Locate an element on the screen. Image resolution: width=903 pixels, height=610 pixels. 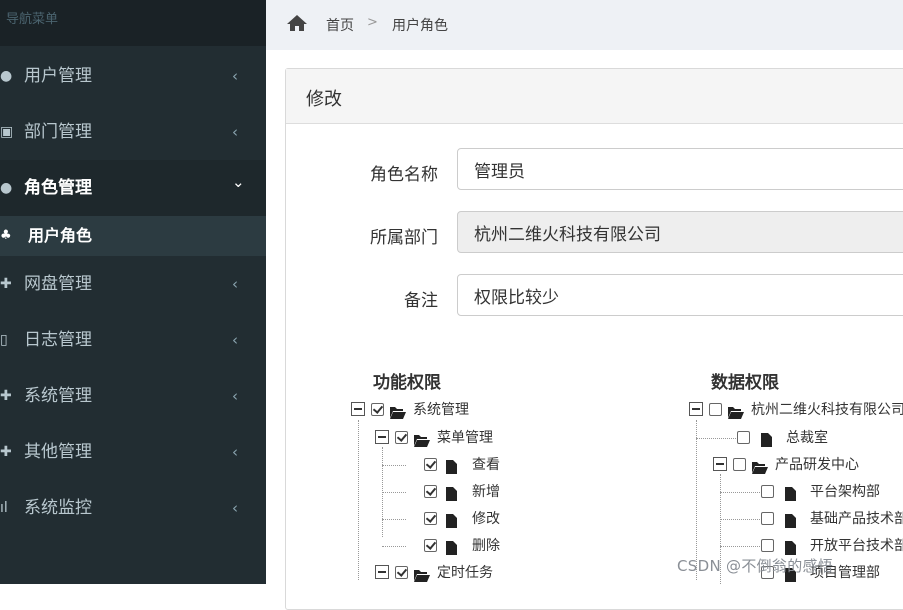
tree-node-label: 新增 is located at coordinates (486, 492).